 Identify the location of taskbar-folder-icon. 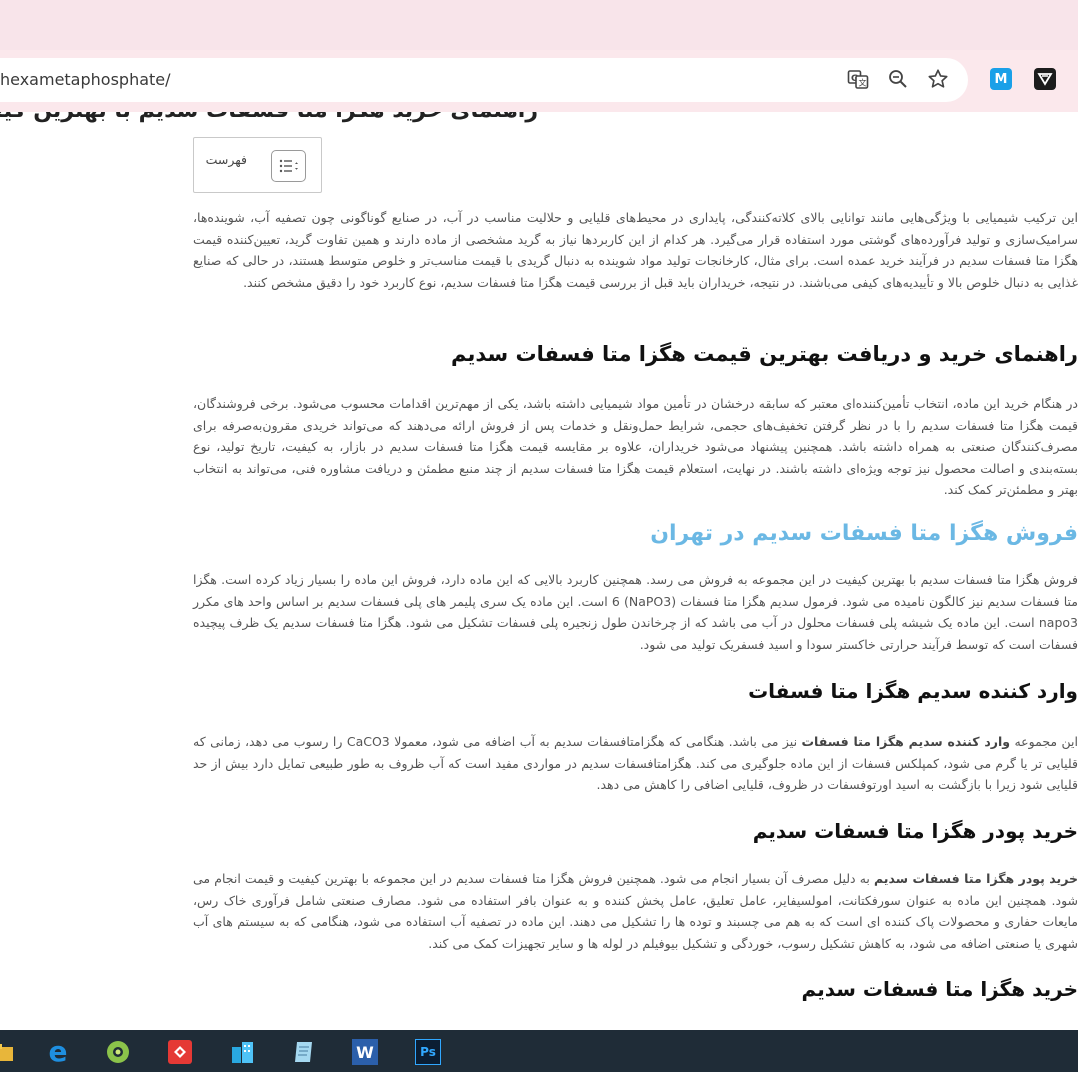
(8, 1052).